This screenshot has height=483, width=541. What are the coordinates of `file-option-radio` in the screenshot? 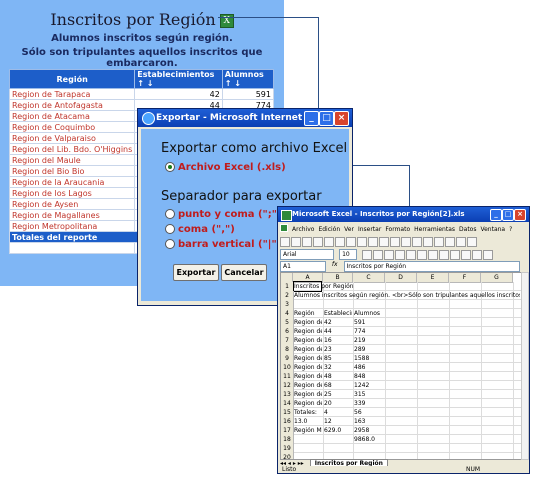 It's located at (170, 167).